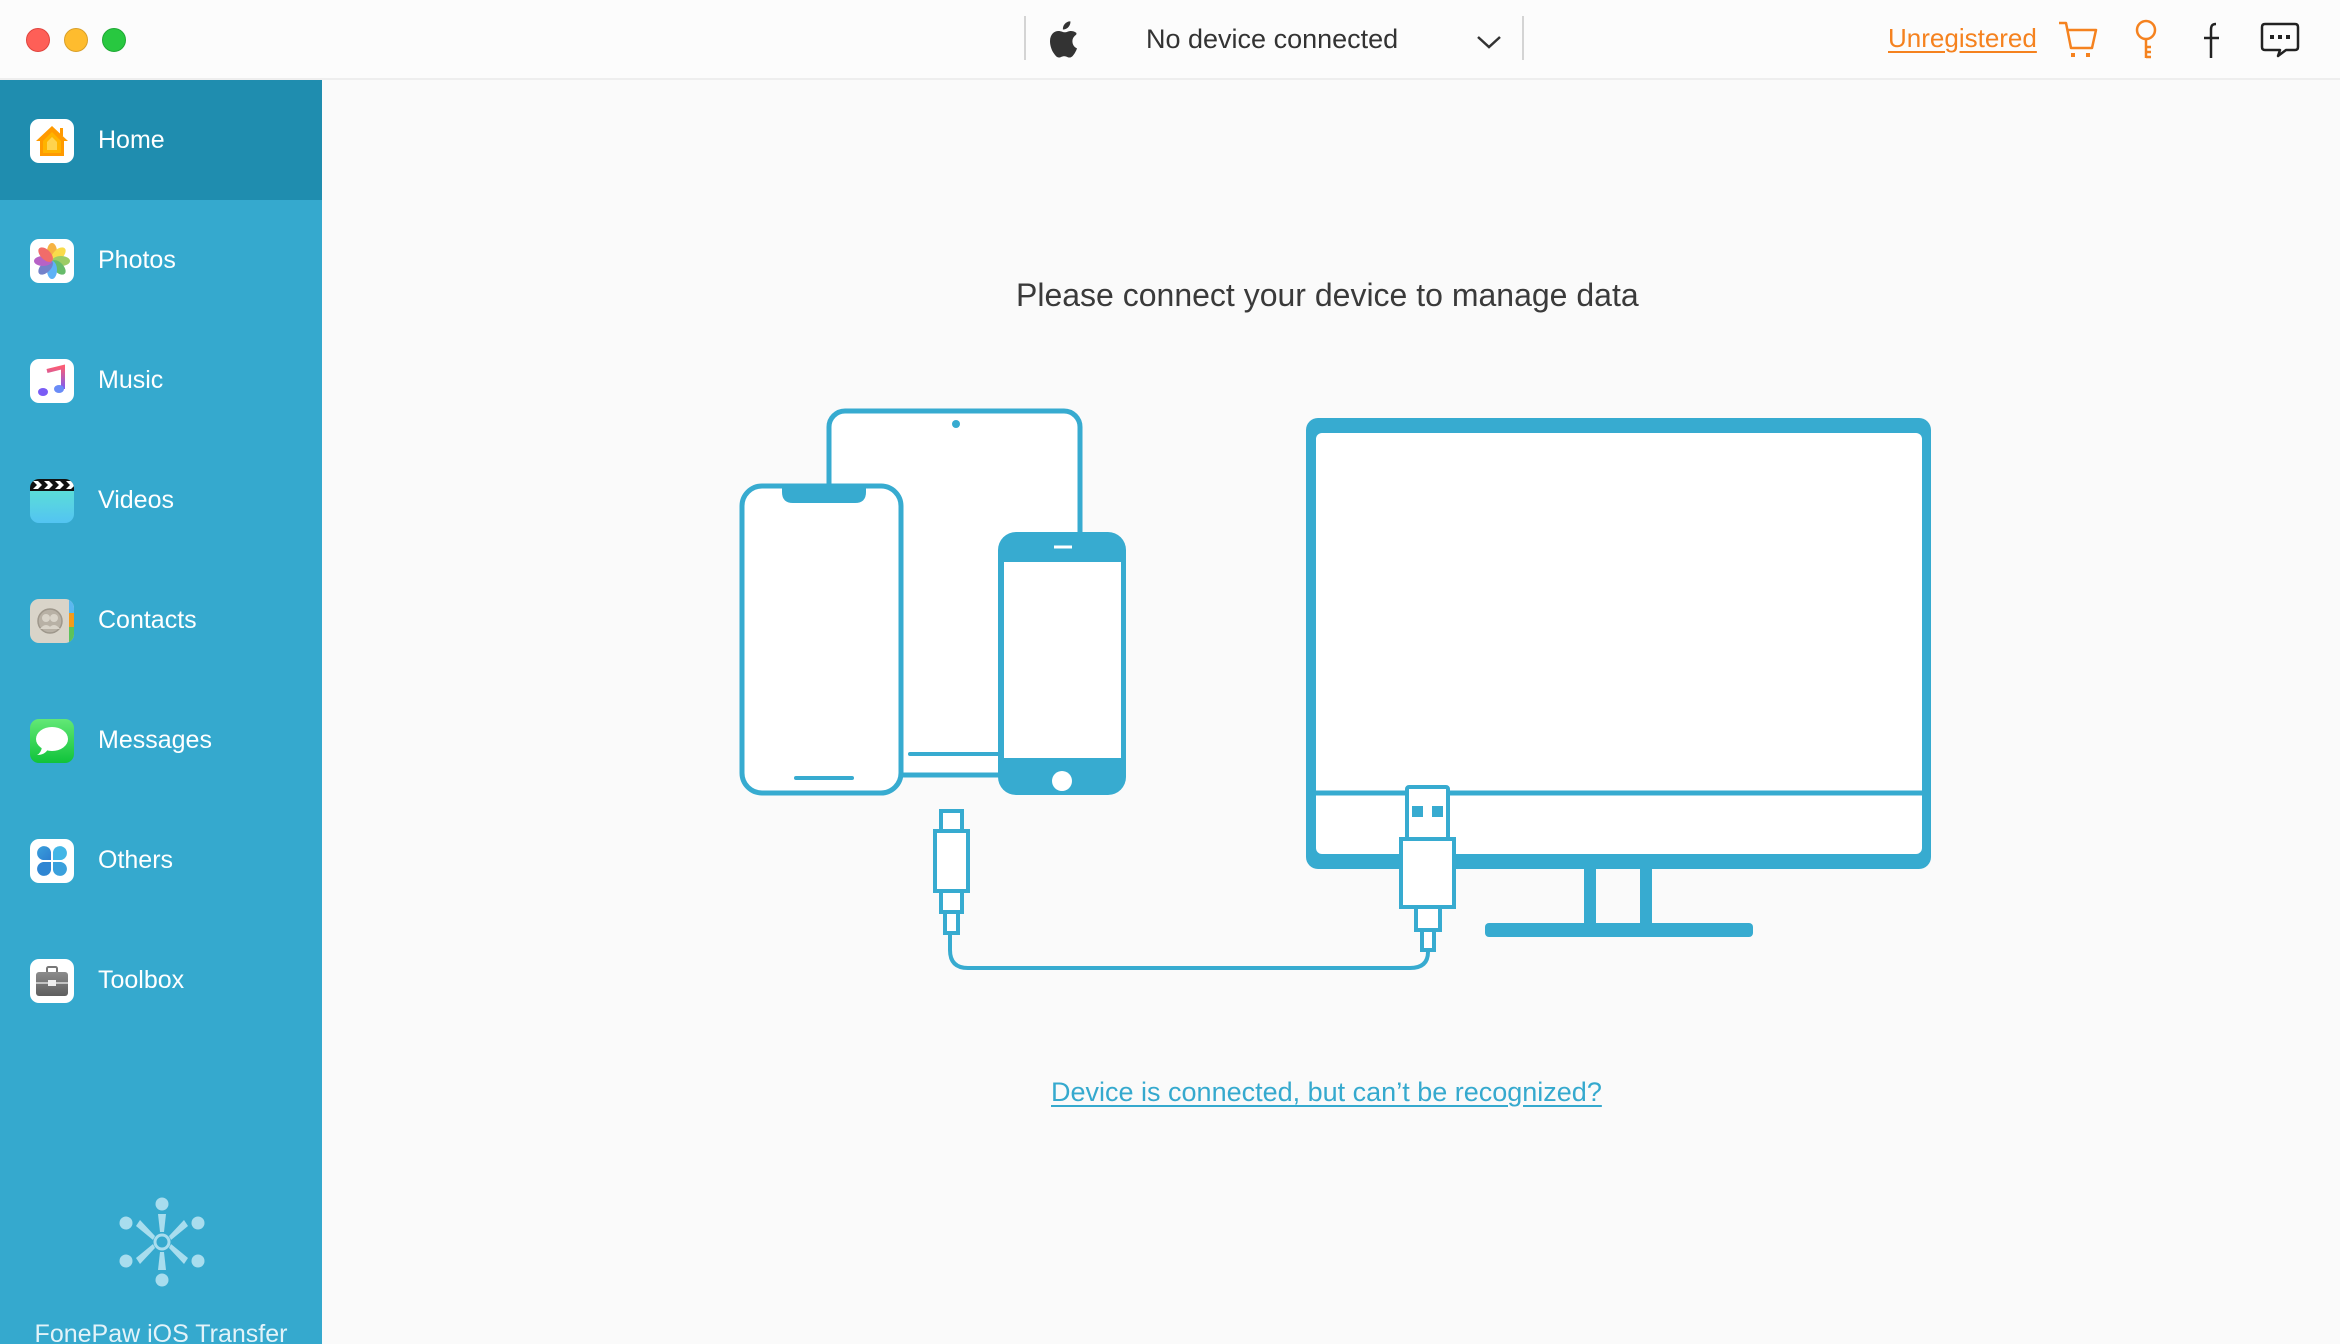 The image size is (2340, 1344). What do you see at coordinates (52, 981) in the screenshot?
I see `toolbox-icon` at bounding box center [52, 981].